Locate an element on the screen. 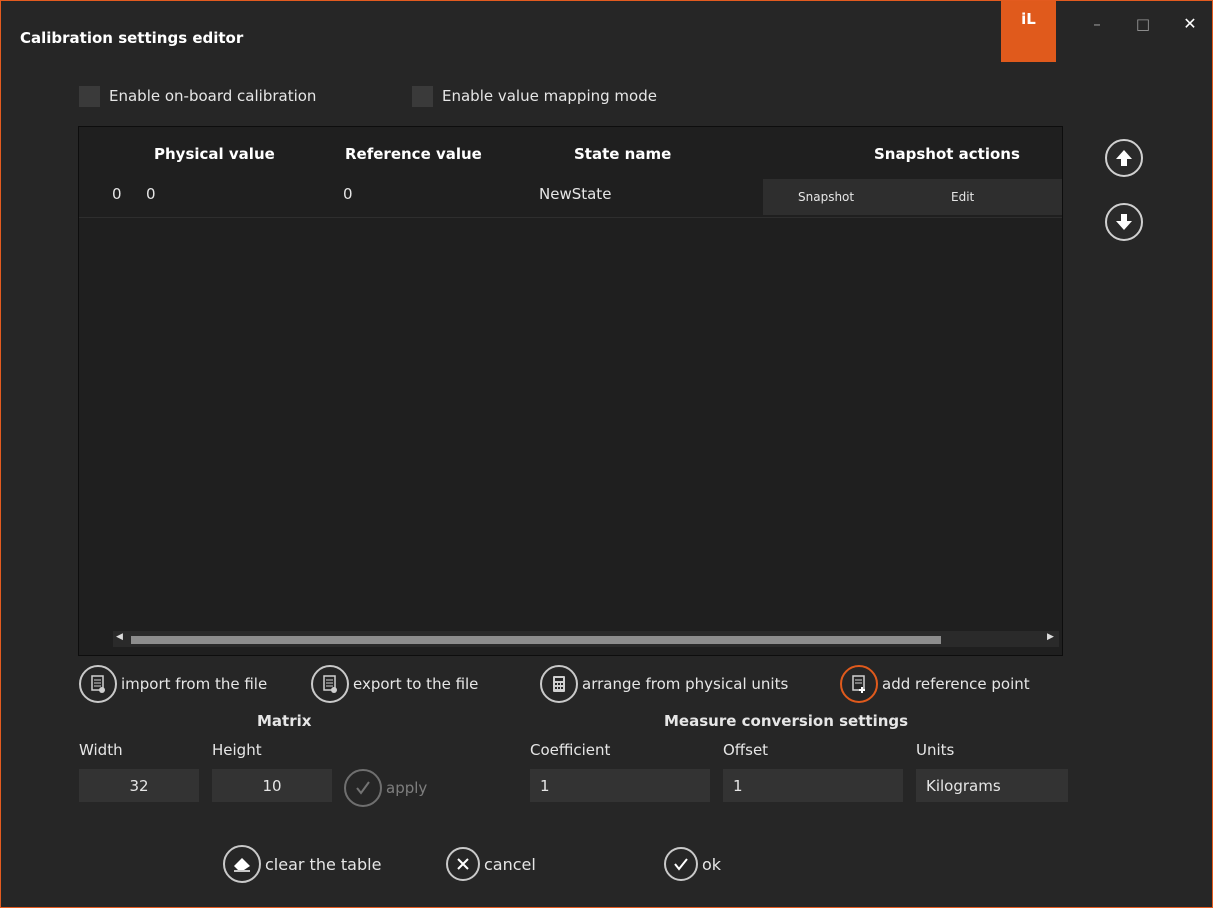 The image size is (1213, 908). window-title: Calibration settings editor is located at coordinates (132, 38).